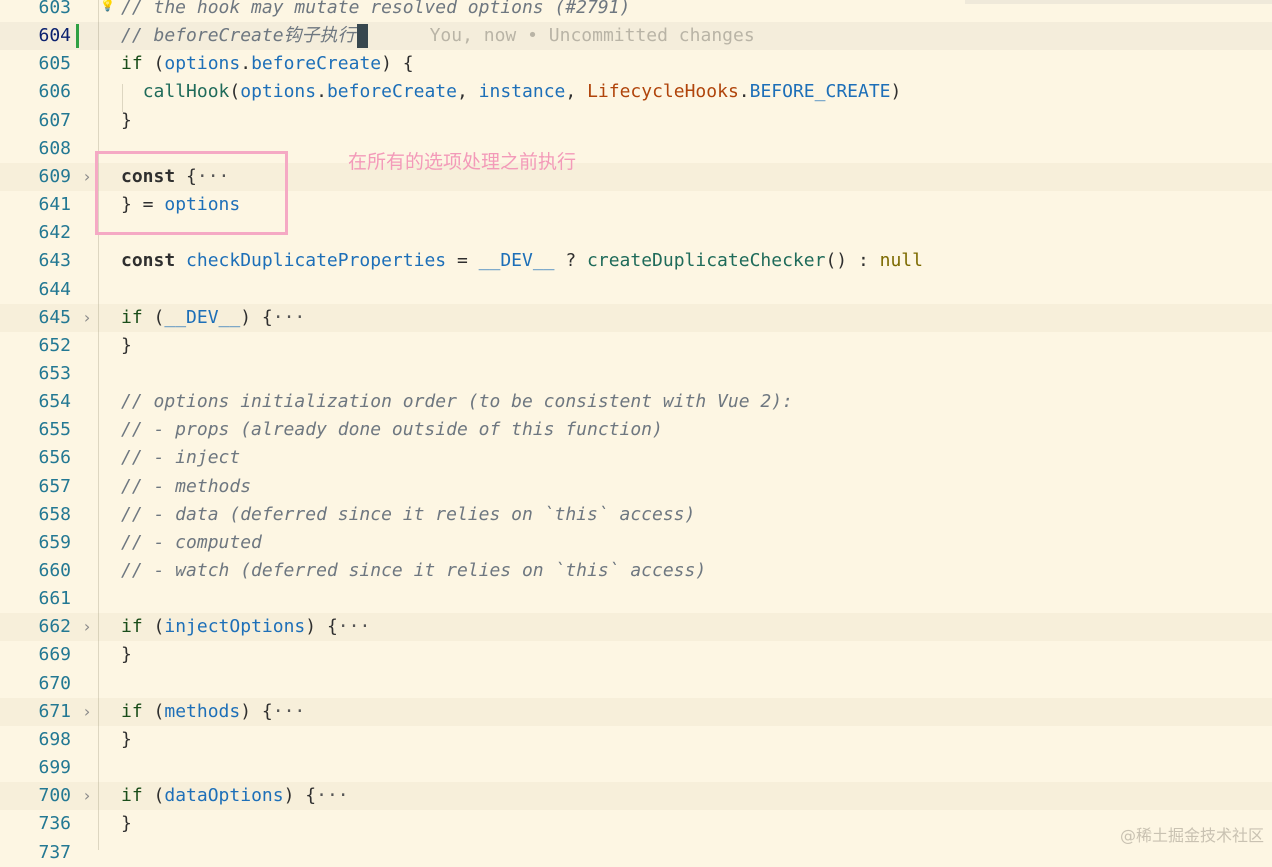 This screenshot has width=1272, height=867. Describe the element at coordinates (54, 542) in the screenshot. I see `line-number: 659` at that location.